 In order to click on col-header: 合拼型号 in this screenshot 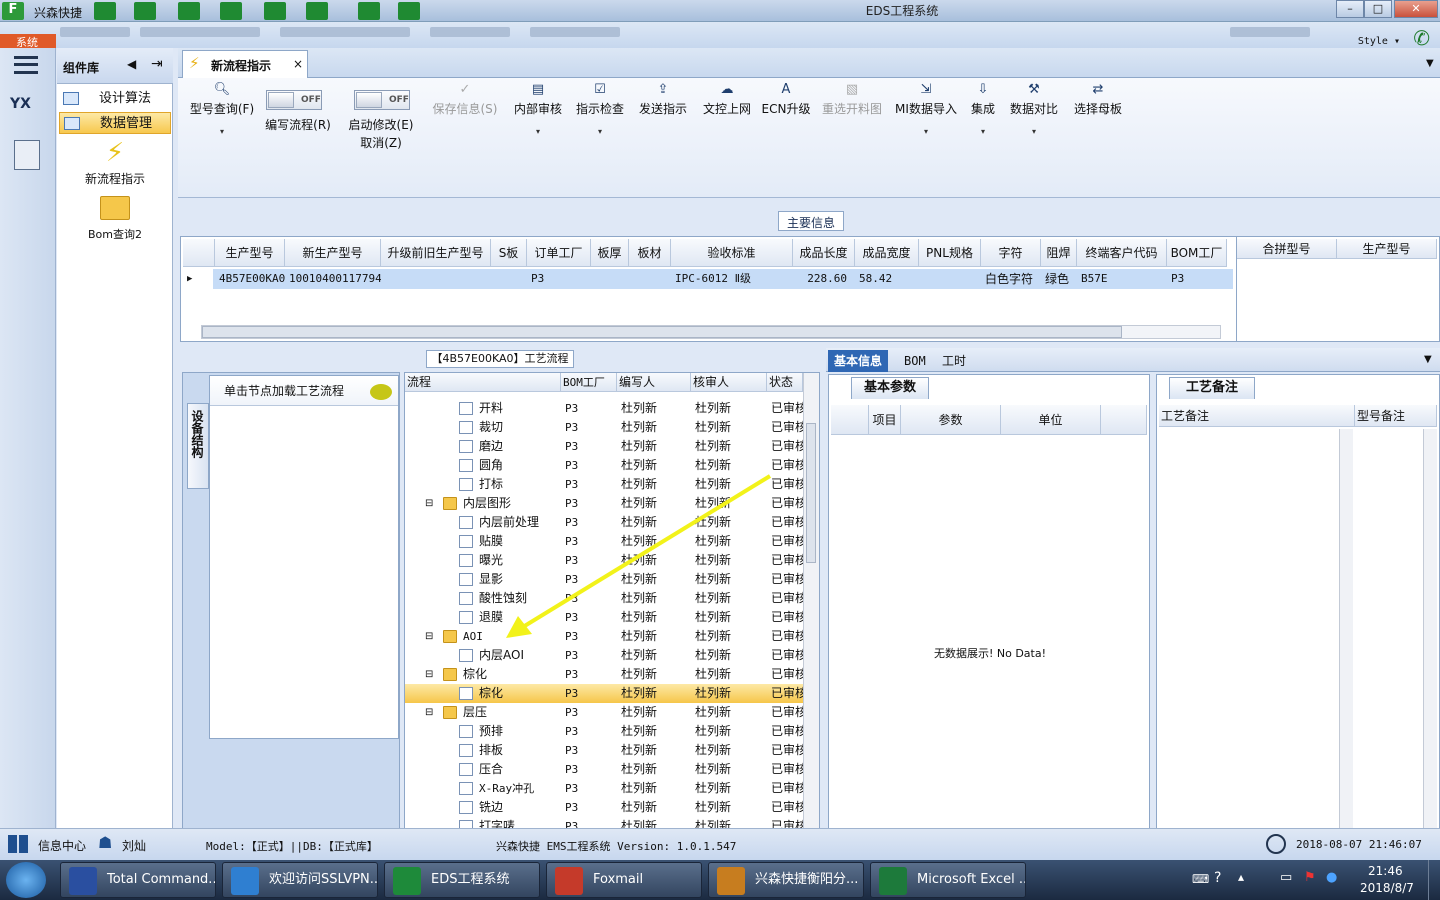, I will do `click(1287, 249)`.